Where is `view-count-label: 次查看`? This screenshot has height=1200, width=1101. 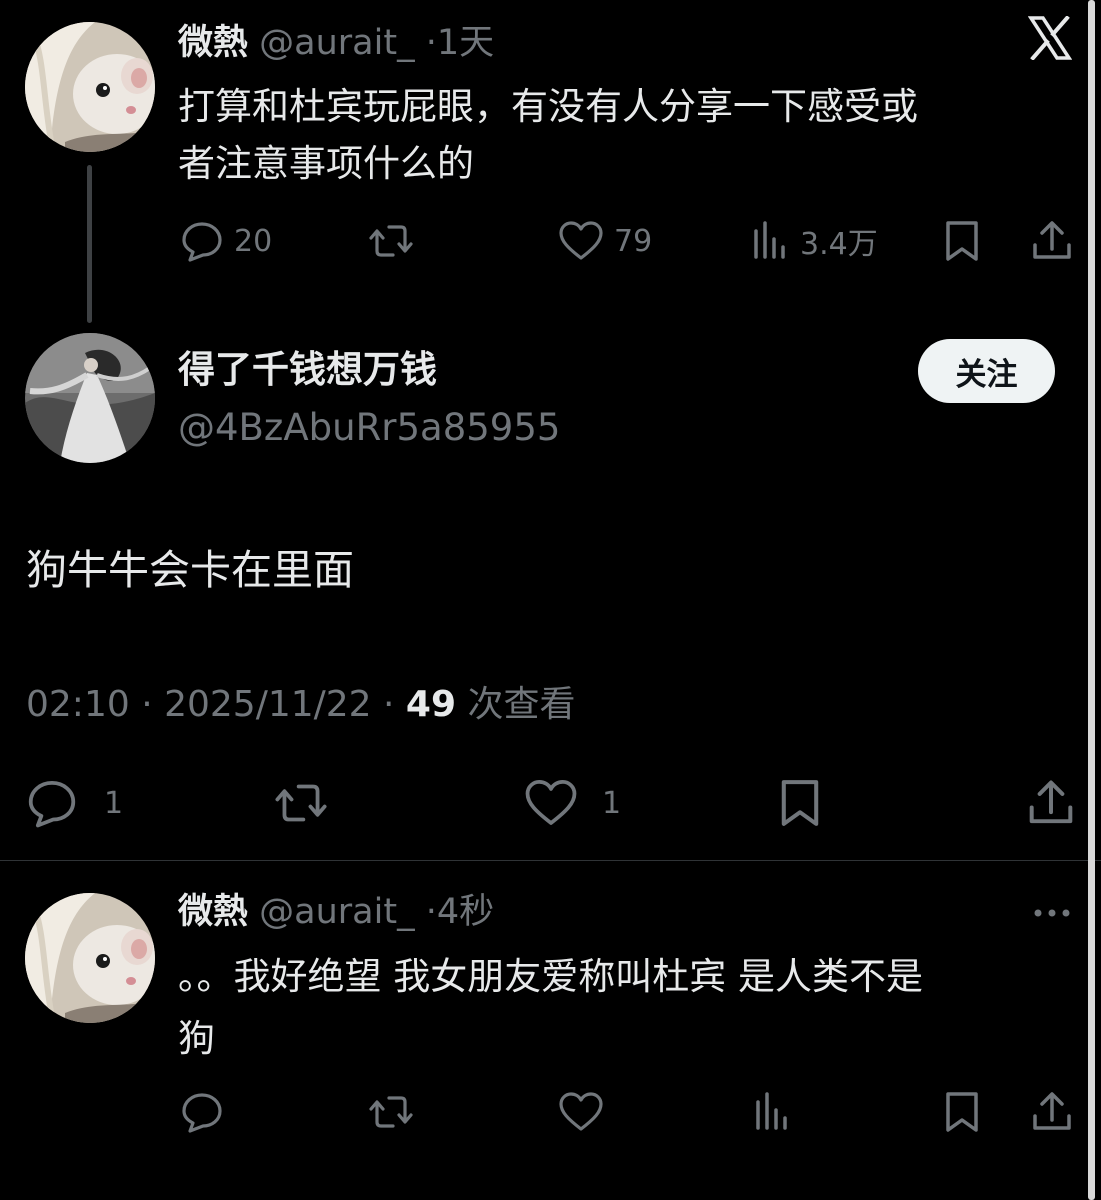 view-count-label: 次查看 is located at coordinates (516, 704).